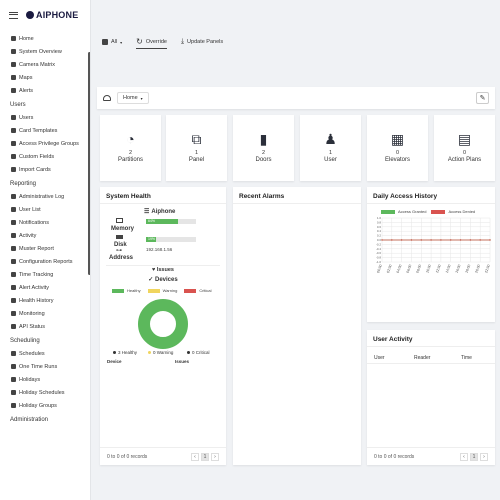  What do you see at coordinates (13, 314) in the screenshot?
I see `monitor-icon` at bounding box center [13, 314].